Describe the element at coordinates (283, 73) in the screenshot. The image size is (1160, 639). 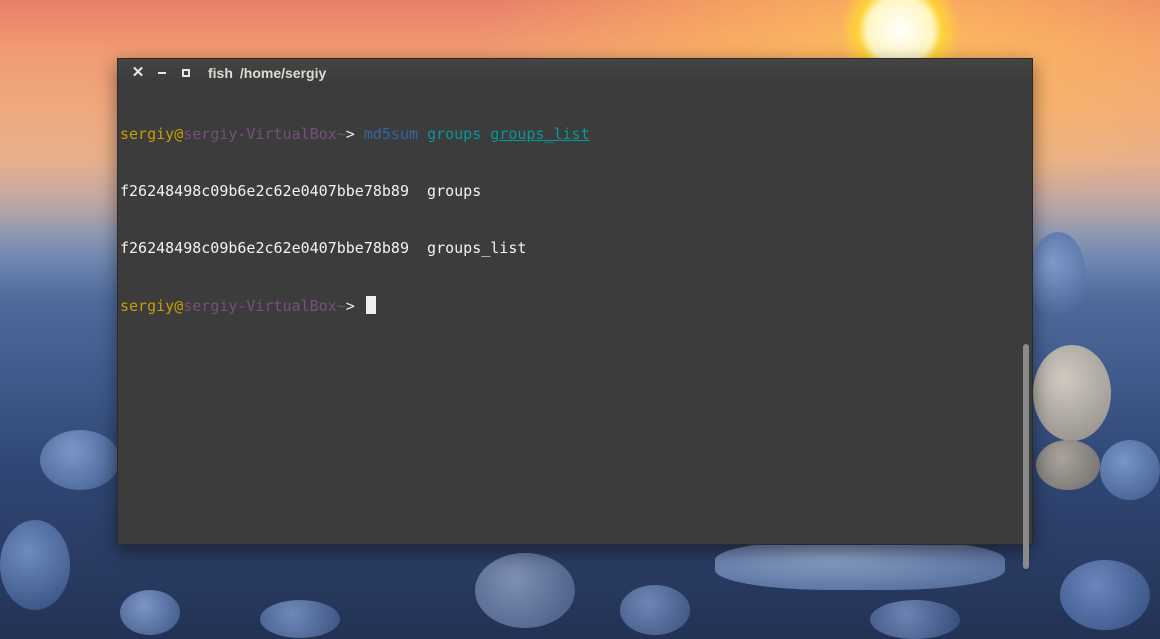
I see `window-title-path: /home/sergiy` at that location.